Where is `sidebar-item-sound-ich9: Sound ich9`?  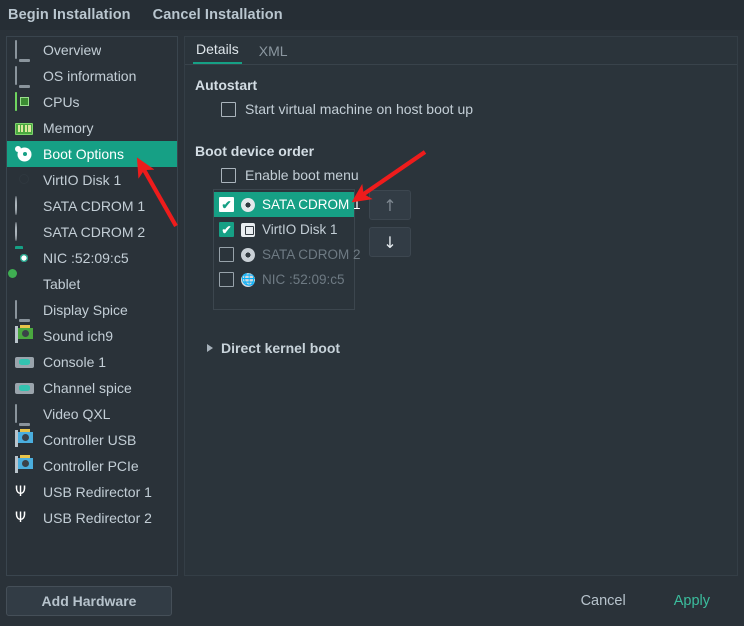
sidebar-item-sound-ich9: Sound ich9 is located at coordinates (92, 336).